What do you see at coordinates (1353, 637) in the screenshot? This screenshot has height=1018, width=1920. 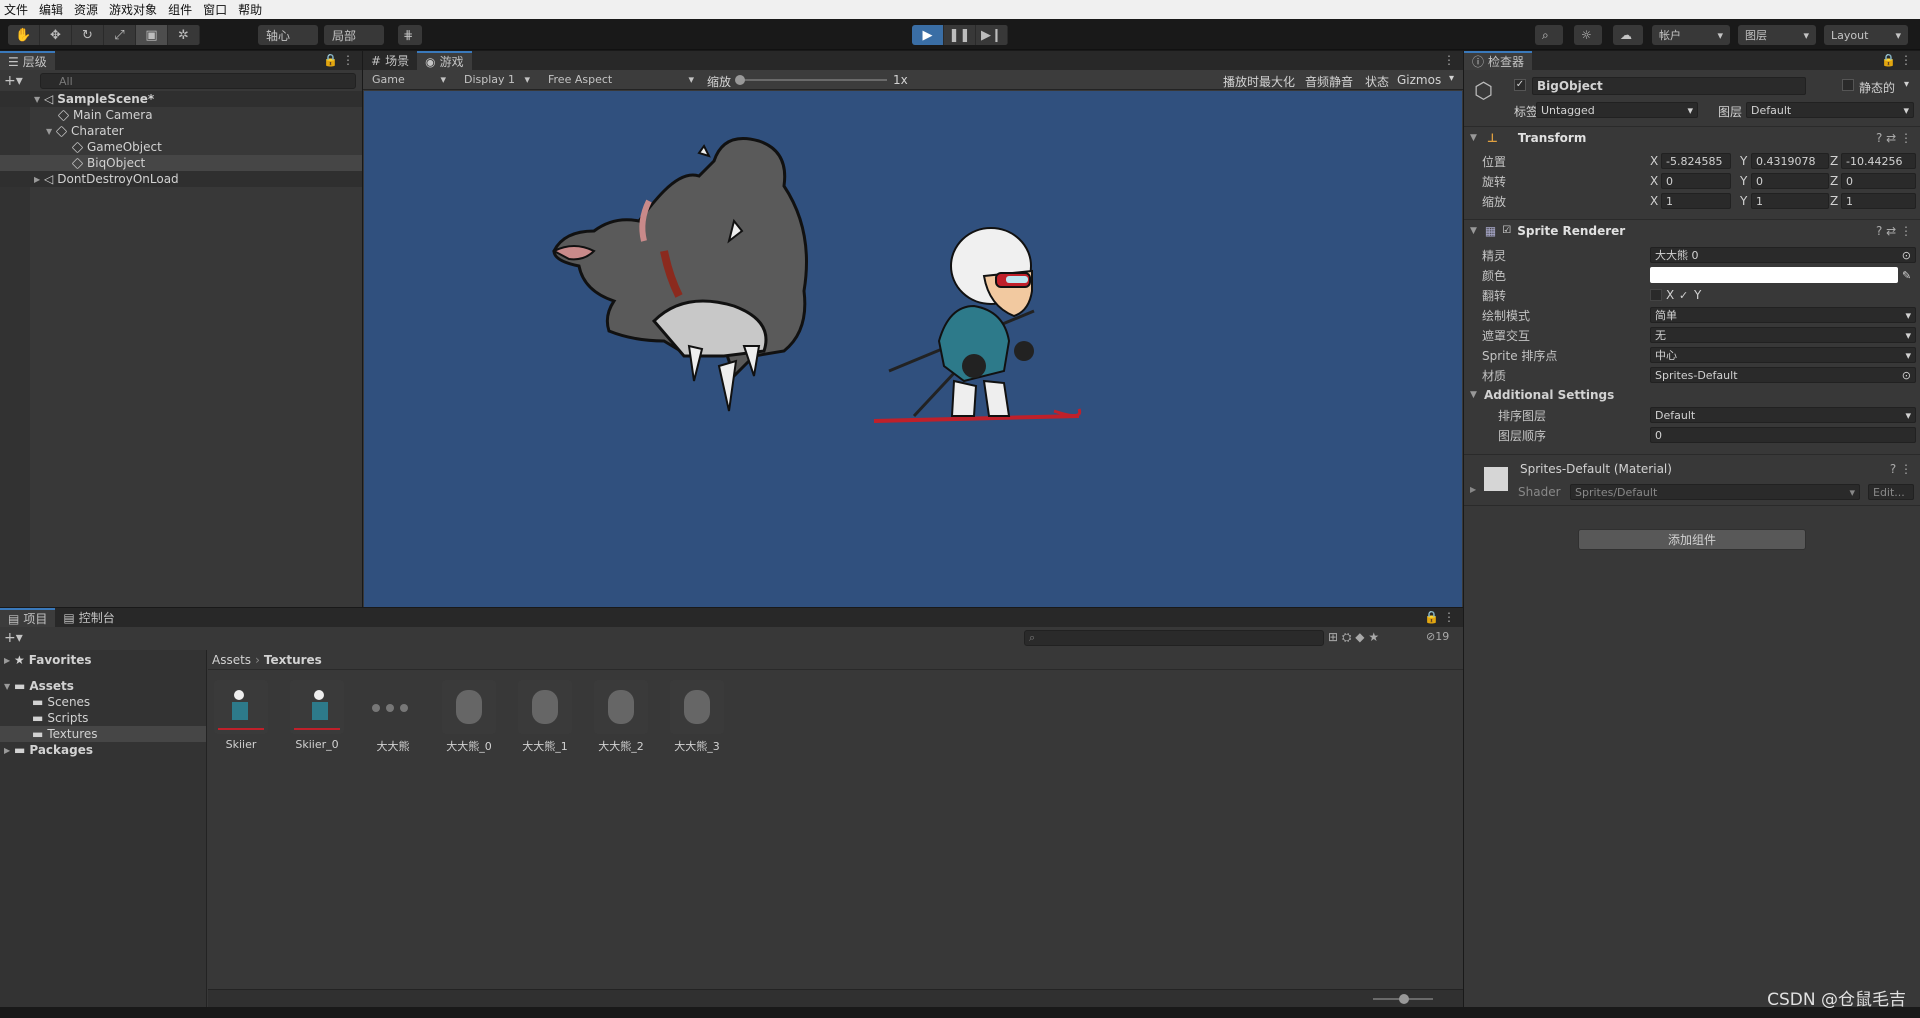 I see `filter-icons: ⊞ ⛭ ◆ ★` at bounding box center [1353, 637].